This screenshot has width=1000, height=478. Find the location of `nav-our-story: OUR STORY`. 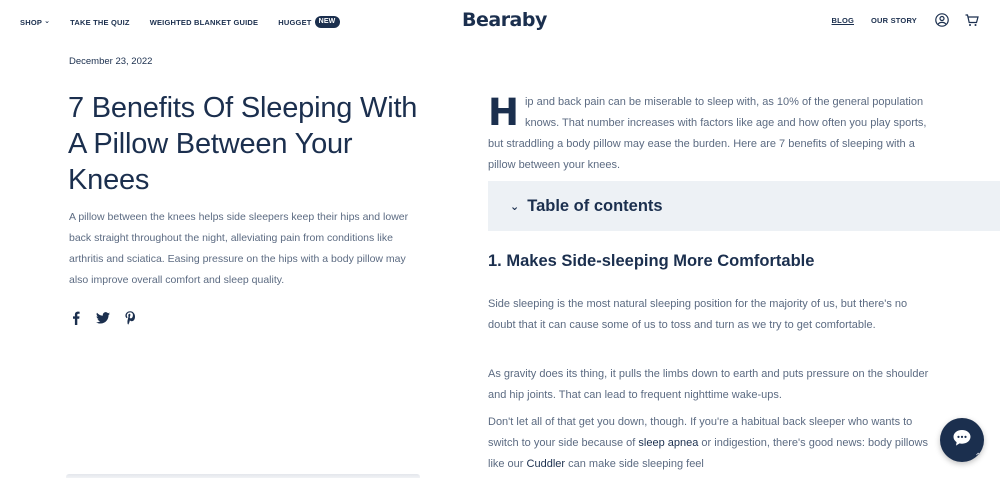

nav-our-story: OUR STORY is located at coordinates (894, 20).